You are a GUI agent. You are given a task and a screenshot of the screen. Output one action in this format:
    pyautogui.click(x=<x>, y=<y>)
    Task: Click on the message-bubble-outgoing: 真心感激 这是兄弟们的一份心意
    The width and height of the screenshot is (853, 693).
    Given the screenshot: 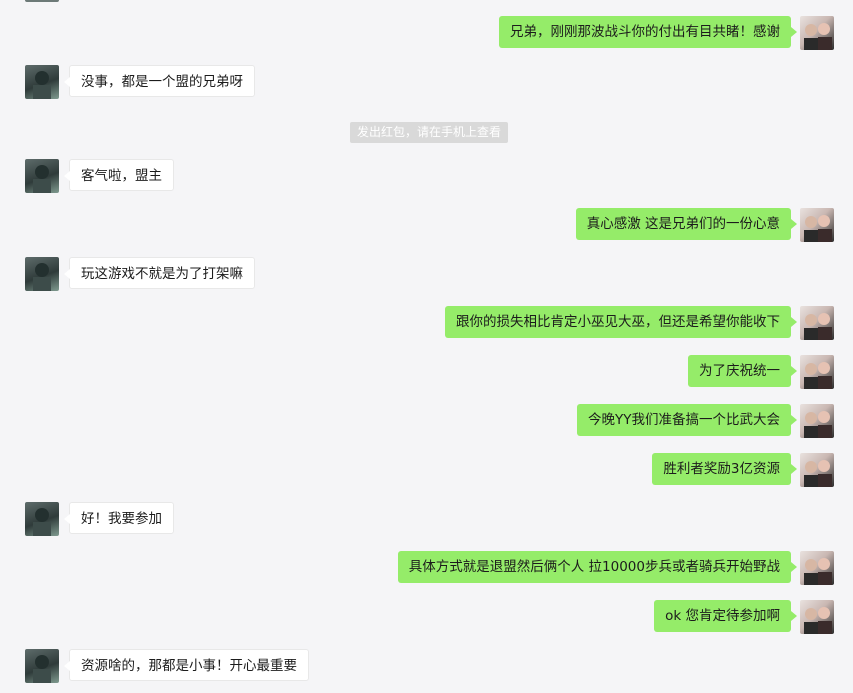 What is the action you would take?
    pyautogui.click(x=686, y=224)
    